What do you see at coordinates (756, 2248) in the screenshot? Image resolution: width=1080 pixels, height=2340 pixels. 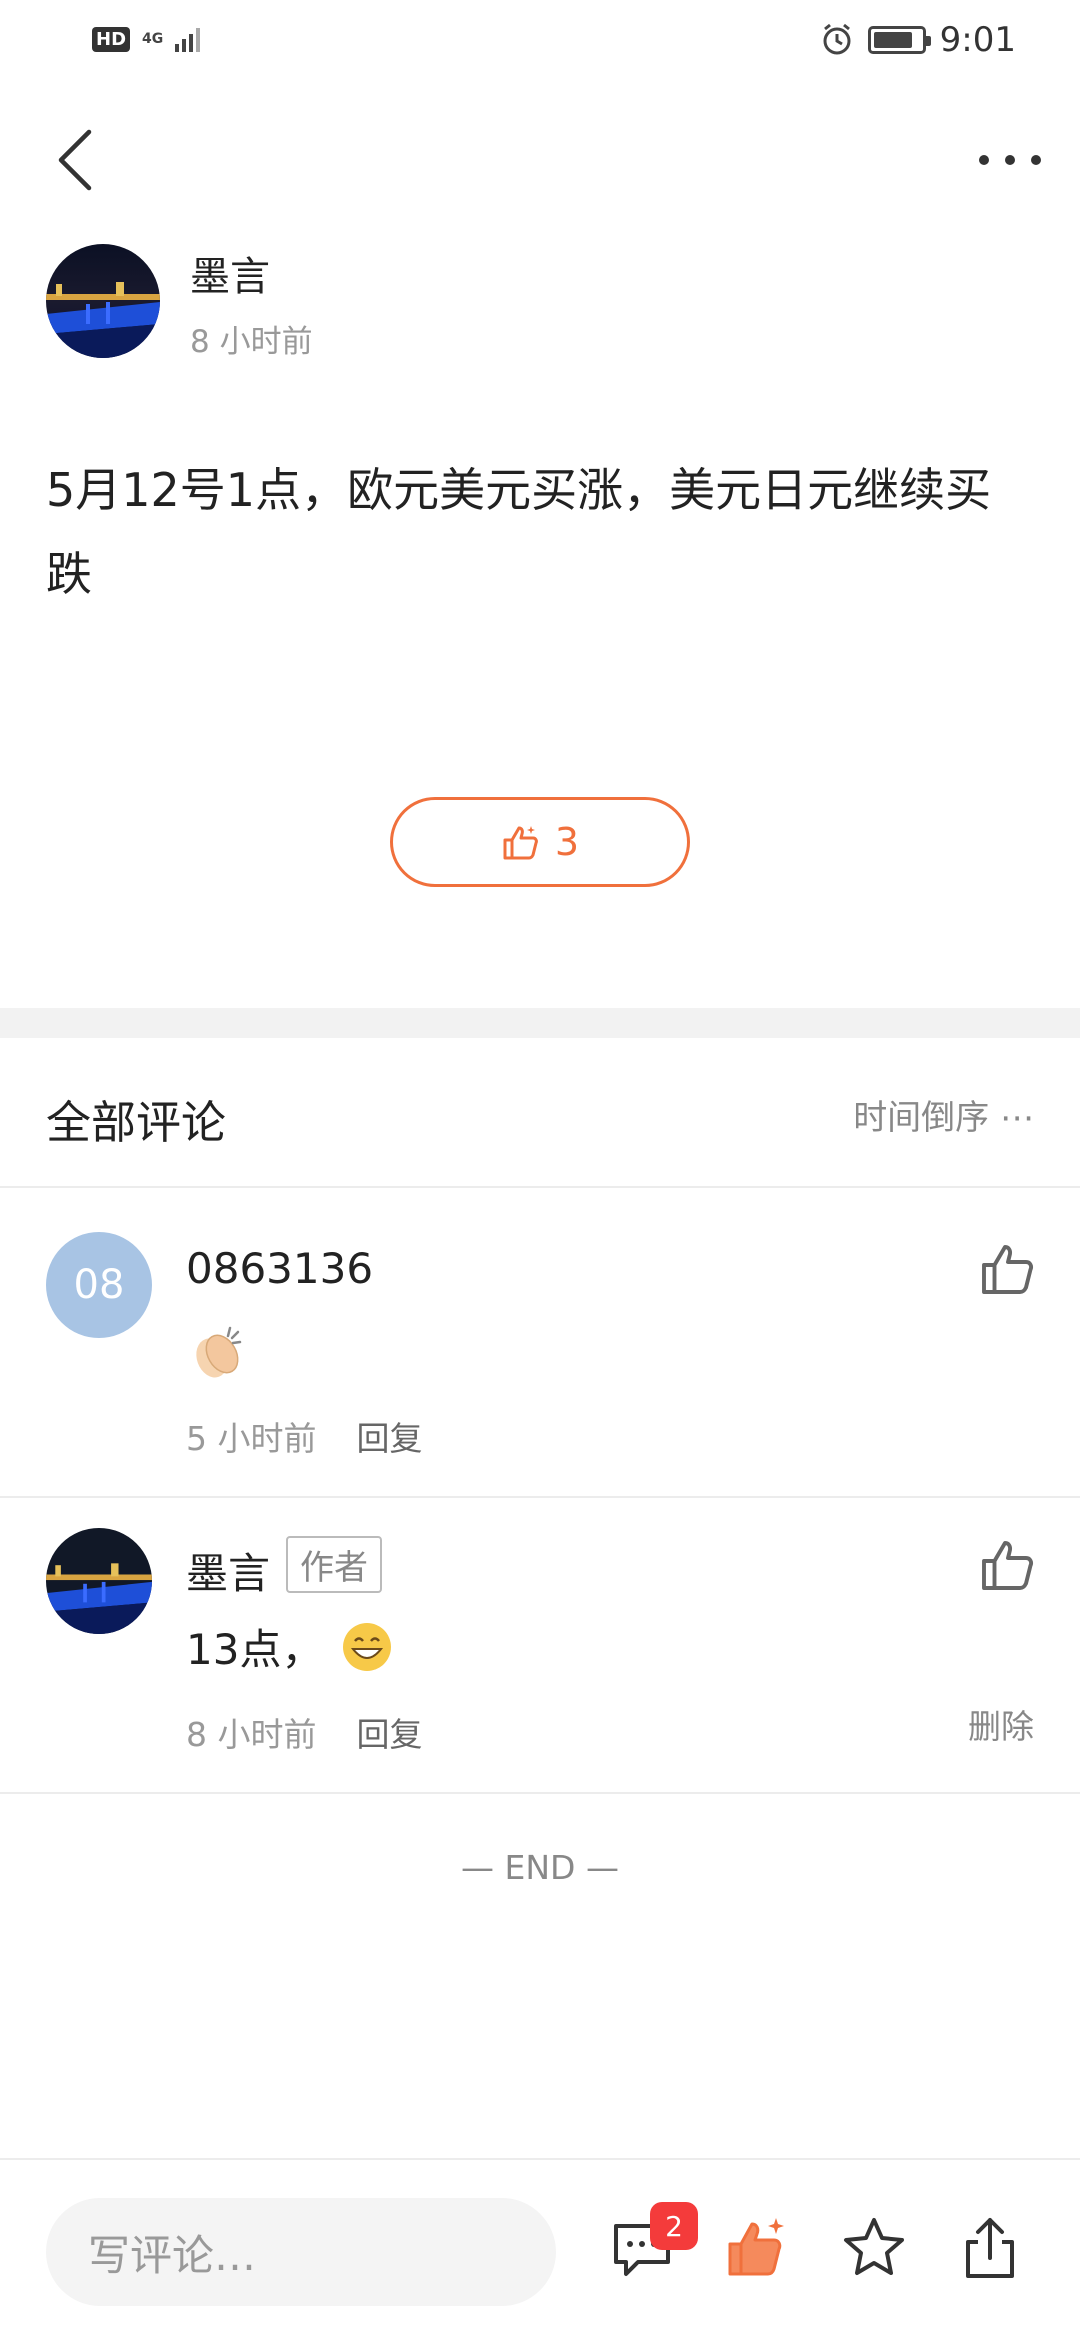 I see `thumbs-up-filled-icon` at bounding box center [756, 2248].